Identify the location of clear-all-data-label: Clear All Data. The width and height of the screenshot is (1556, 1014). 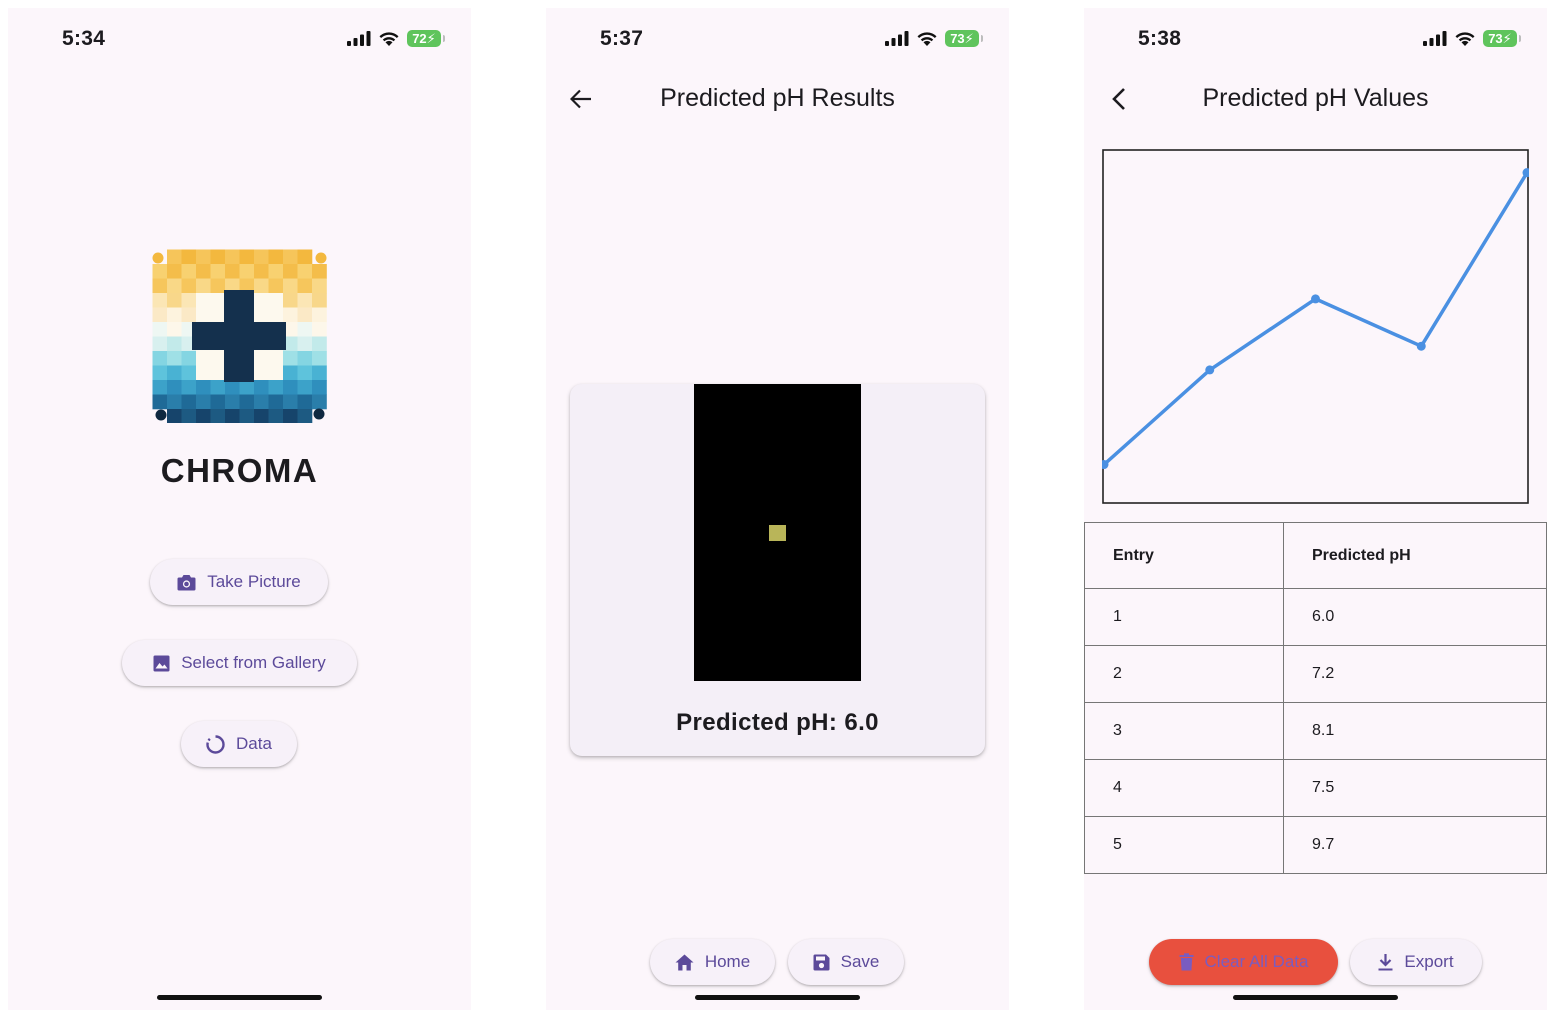
(1256, 961).